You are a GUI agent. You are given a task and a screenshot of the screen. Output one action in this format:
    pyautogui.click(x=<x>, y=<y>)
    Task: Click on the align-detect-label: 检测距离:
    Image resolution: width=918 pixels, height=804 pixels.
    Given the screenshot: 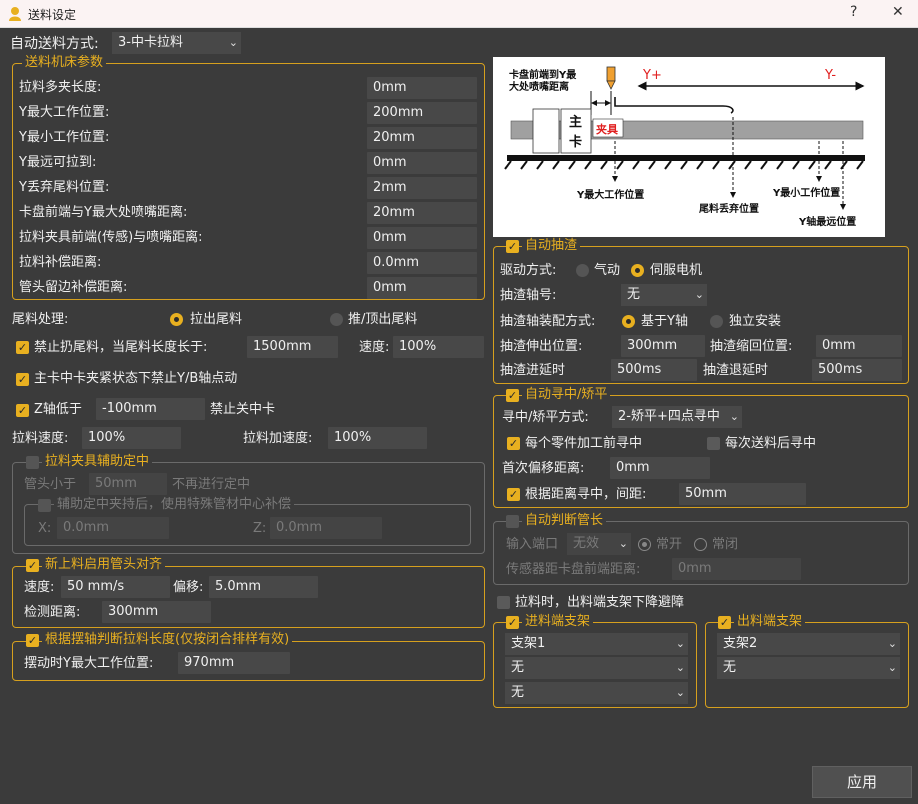 What is the action you would take?
    pyautogui.click(x=52, y=612)
    